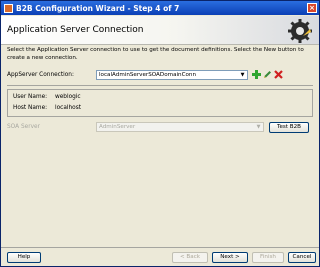 Image resolution: width=320 pixels, height=267 pixels. What do you see at coordinates (278, 74) in the screenshot?
I see `x-icon` at bounding box center [278, 74].